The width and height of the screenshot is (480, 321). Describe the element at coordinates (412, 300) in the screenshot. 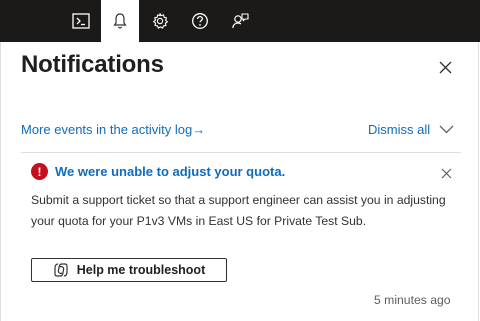

I see `notification-timestamp: 5 minutes ago` at that location.